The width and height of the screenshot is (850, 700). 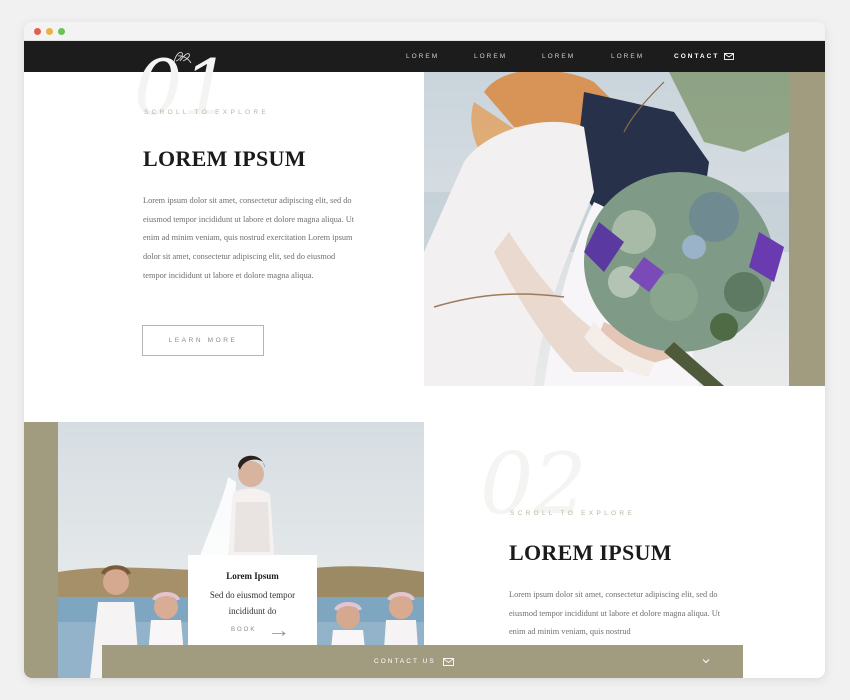 I want to click on close-window-dot, so click(x=37, y=31).